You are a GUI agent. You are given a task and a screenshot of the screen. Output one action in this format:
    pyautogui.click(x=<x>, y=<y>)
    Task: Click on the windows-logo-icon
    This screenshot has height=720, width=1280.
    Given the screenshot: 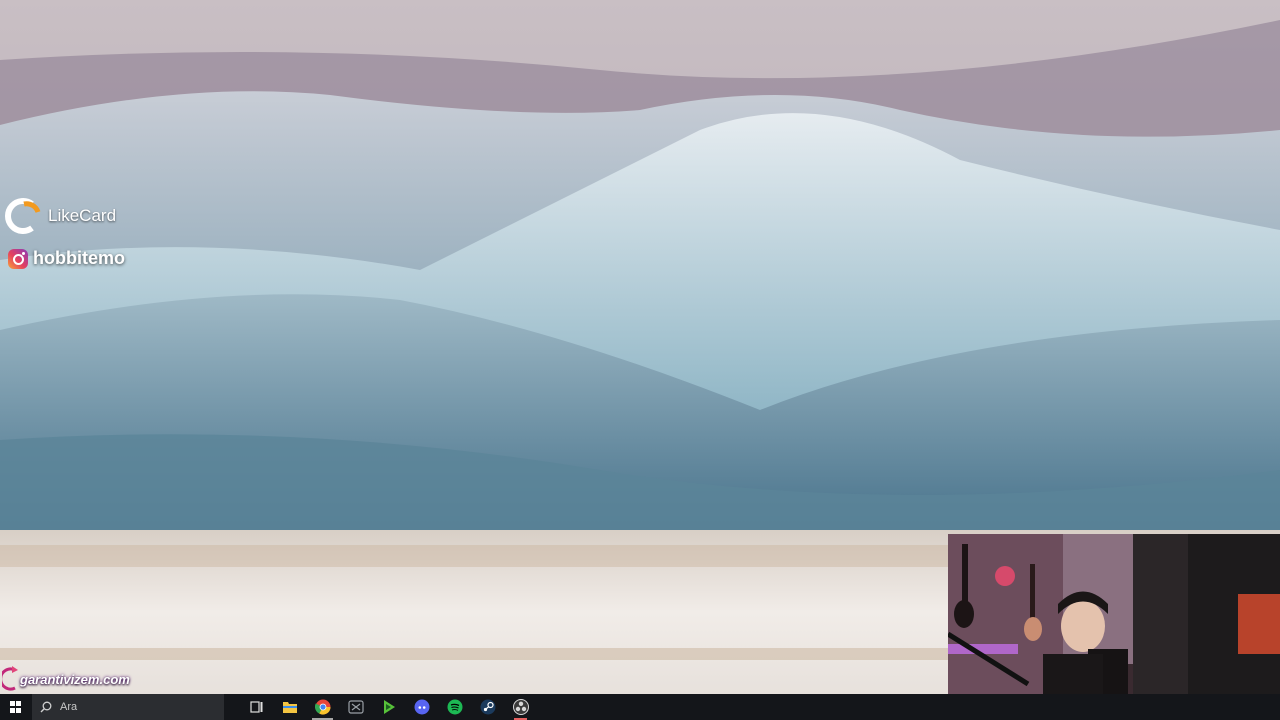 What is the action you would take?
    pyautogui.click(x=16, y=707)
    